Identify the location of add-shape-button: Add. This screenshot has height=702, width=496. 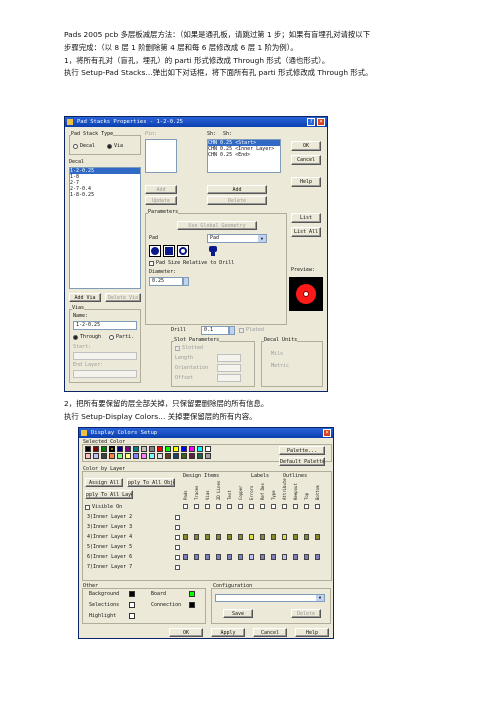
(237, 189).